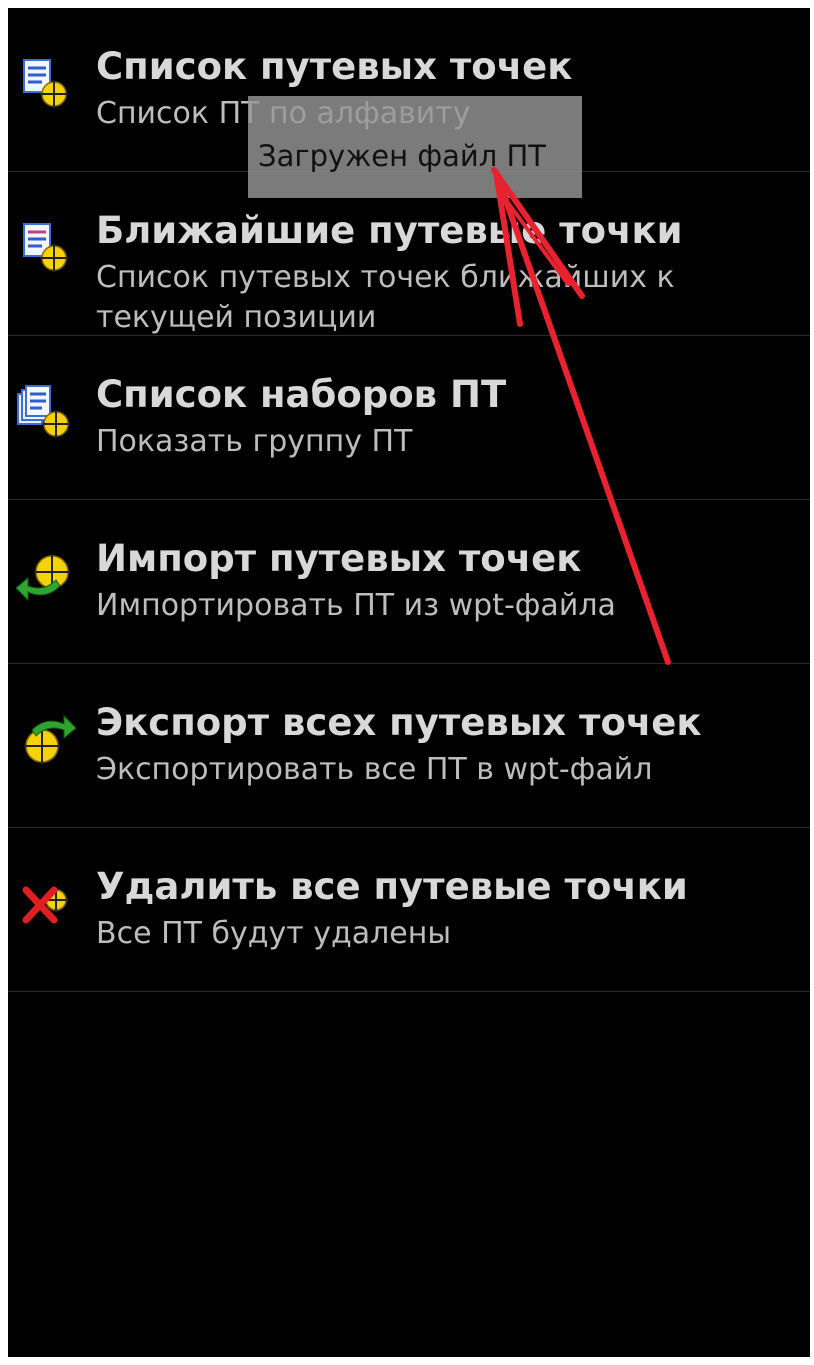 Image resolution: width=814 pixels, height=1365 pixels. I want to click on menu-item-title: Список путевых точек, so click(334, 66).